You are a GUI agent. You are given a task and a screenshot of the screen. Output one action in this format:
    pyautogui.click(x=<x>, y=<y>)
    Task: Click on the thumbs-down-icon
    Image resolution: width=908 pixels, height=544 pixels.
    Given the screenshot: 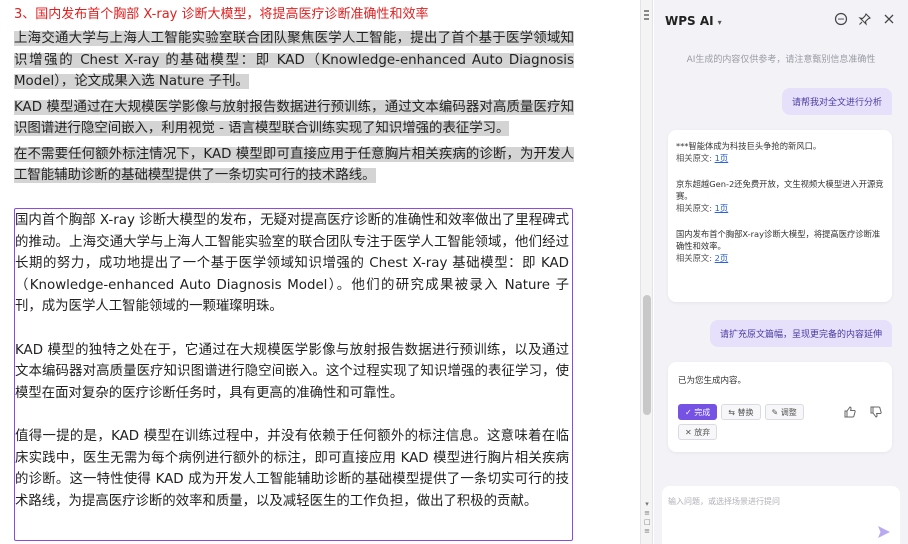 What is the action you would take?
    pyautogui.click(x=876, y=413)
    